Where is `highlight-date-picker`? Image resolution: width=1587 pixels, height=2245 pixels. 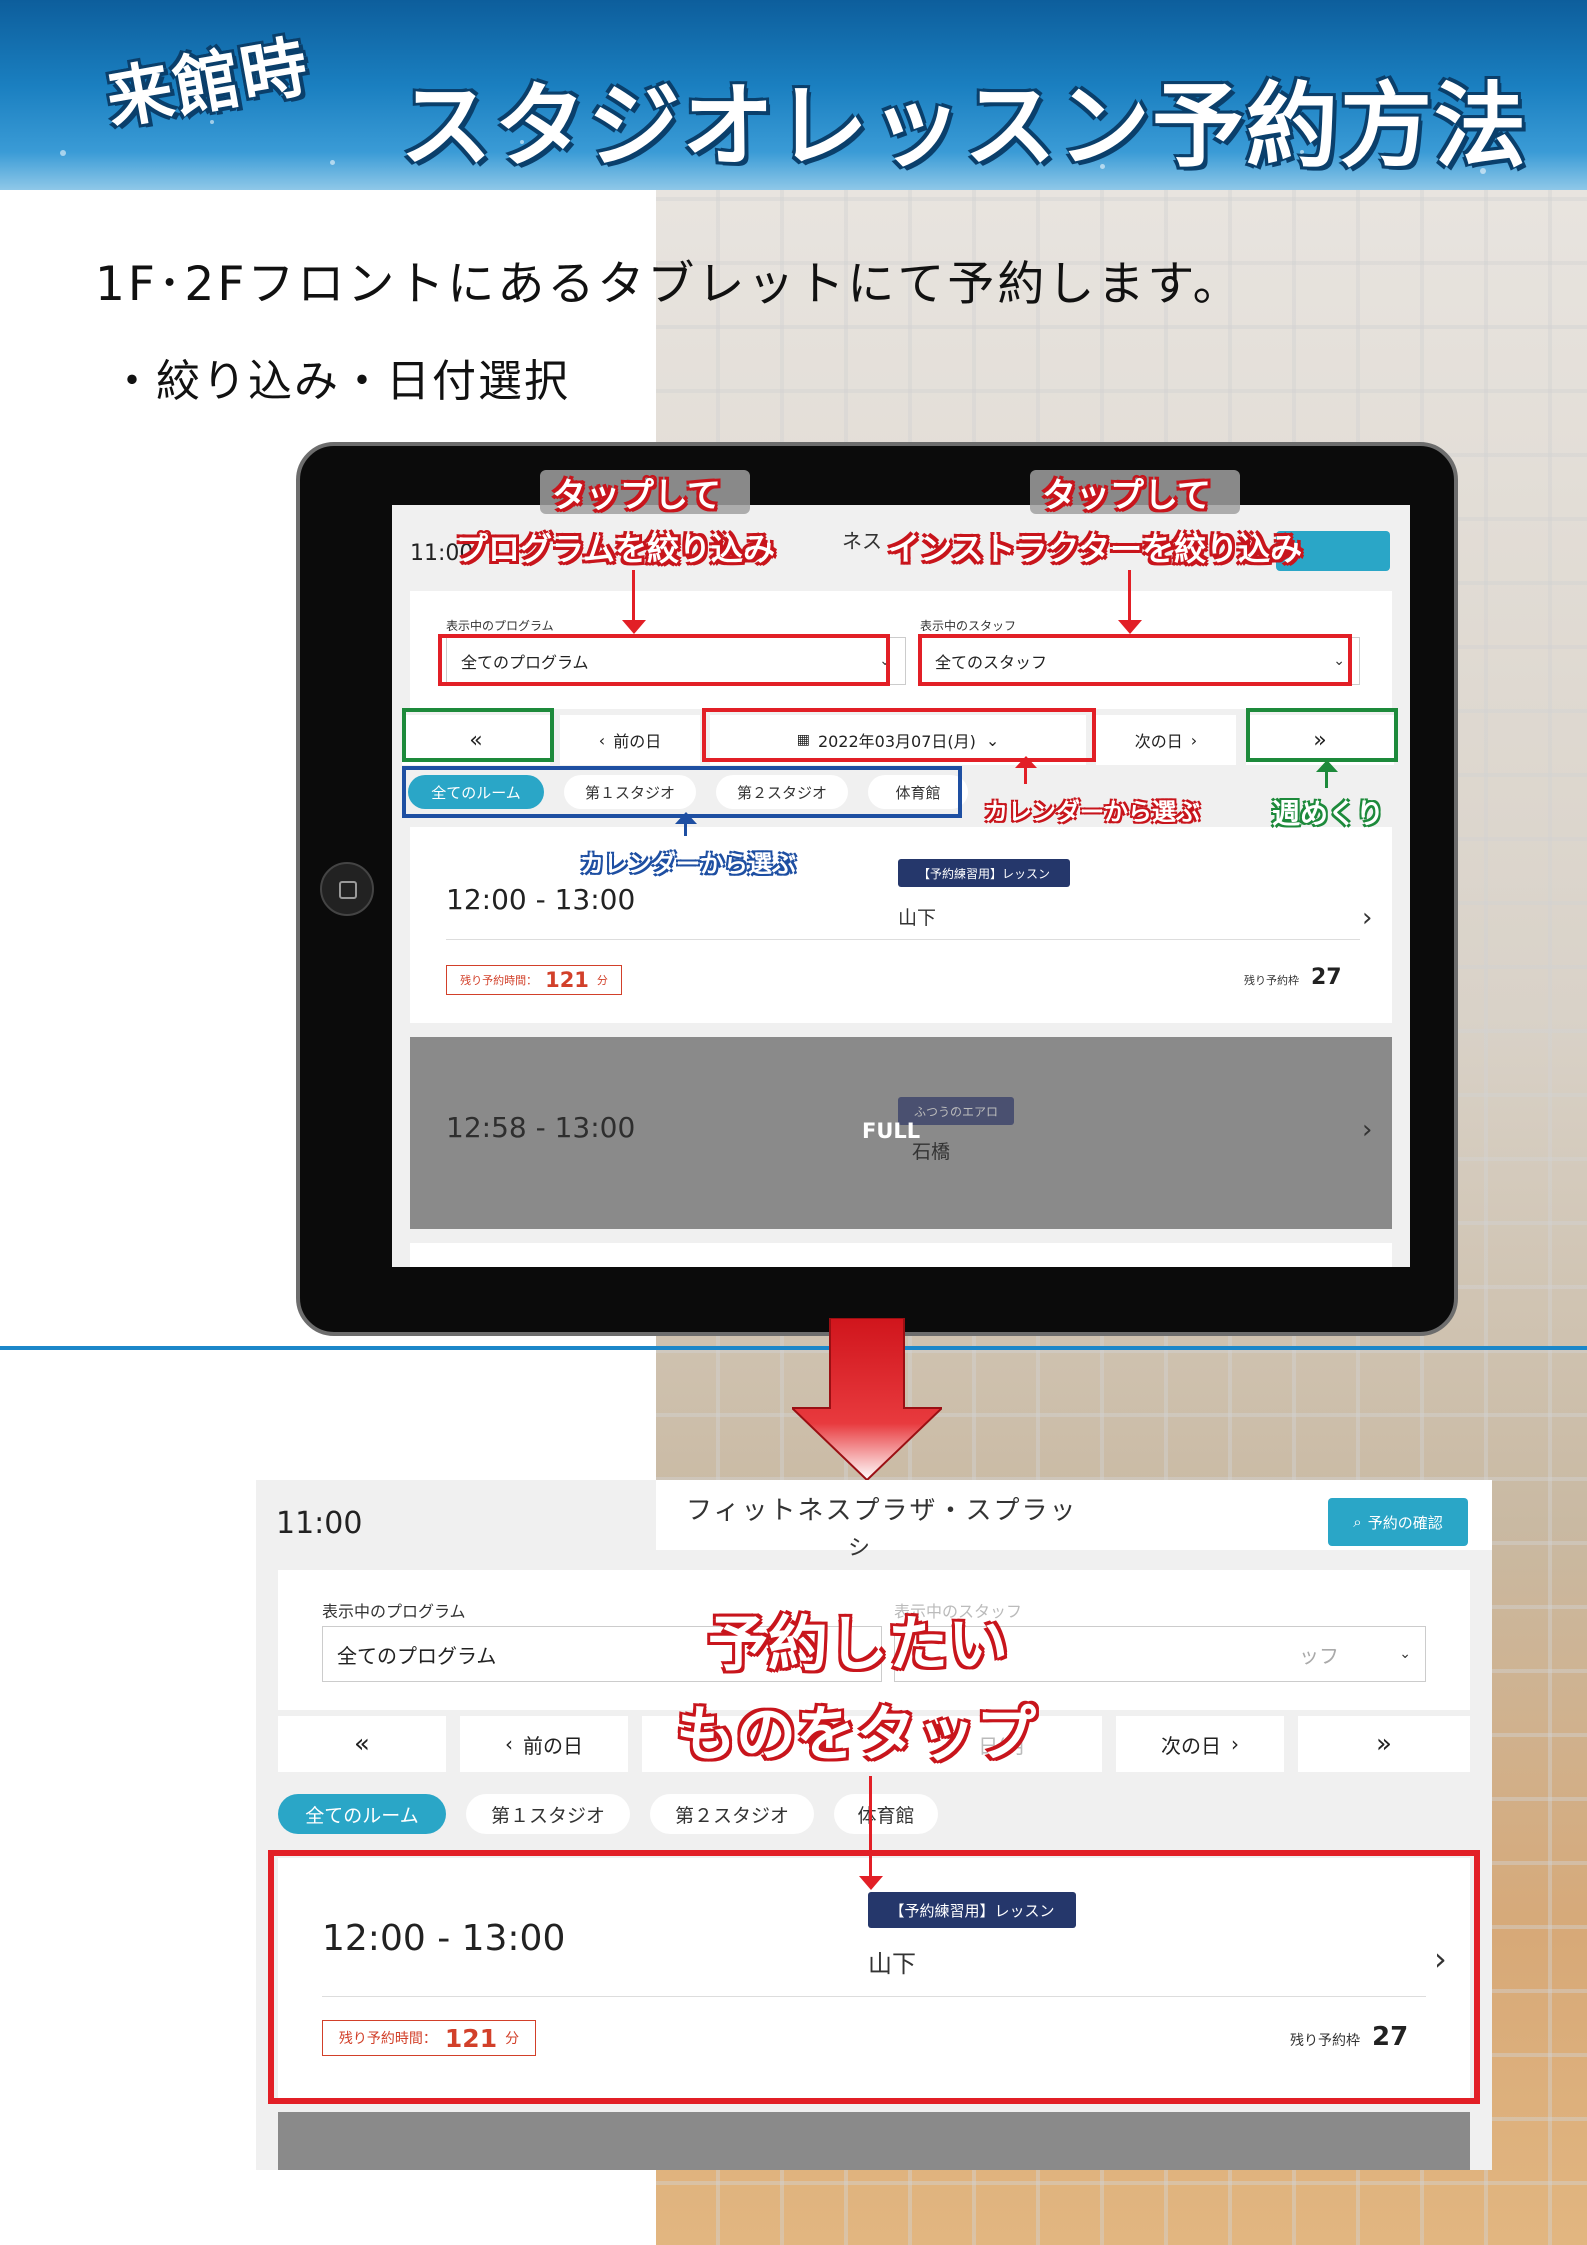 highlight-date-picker is located at coordinates (899, 735).